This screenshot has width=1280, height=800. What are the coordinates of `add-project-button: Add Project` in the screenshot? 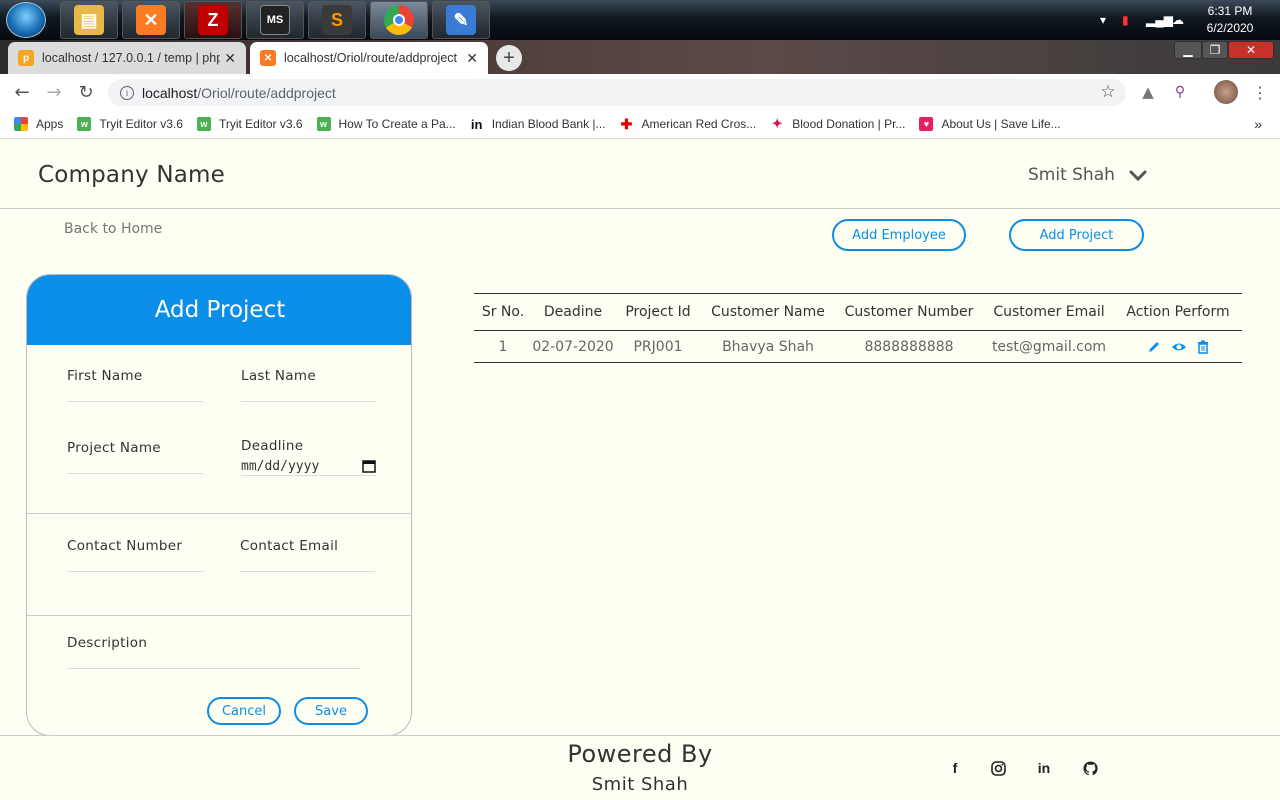 It's located at (1076, 235).